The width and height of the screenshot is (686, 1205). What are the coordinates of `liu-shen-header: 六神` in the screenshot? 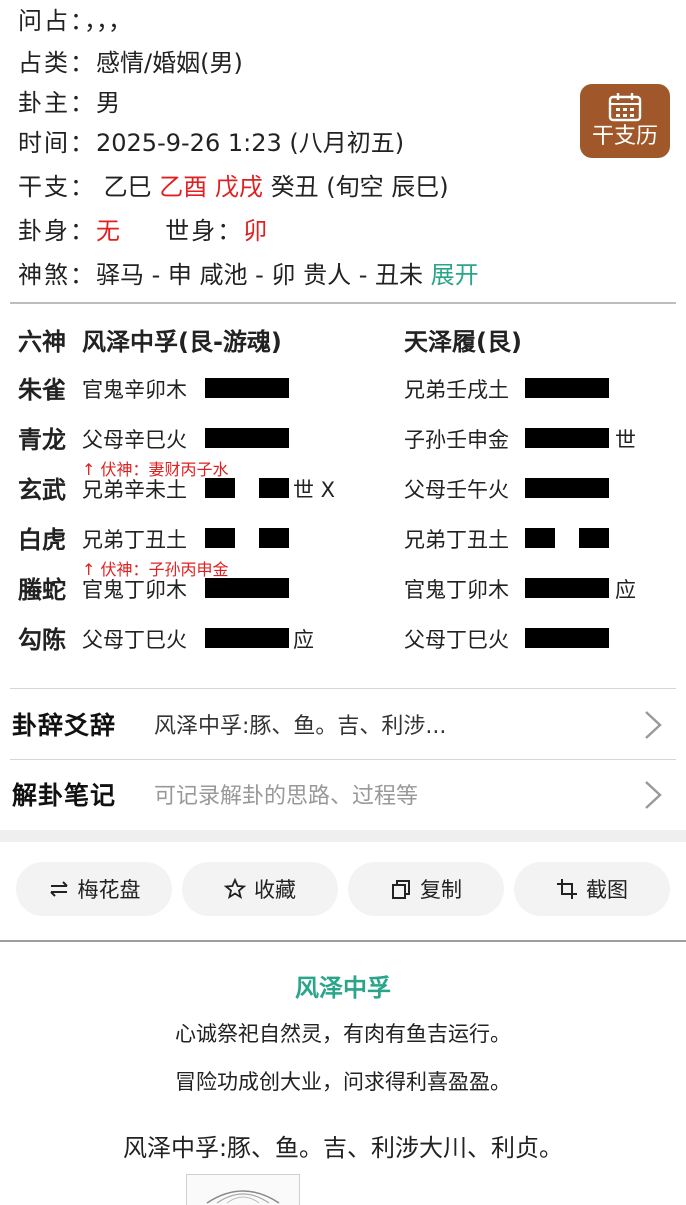 It's located at (42, 342).